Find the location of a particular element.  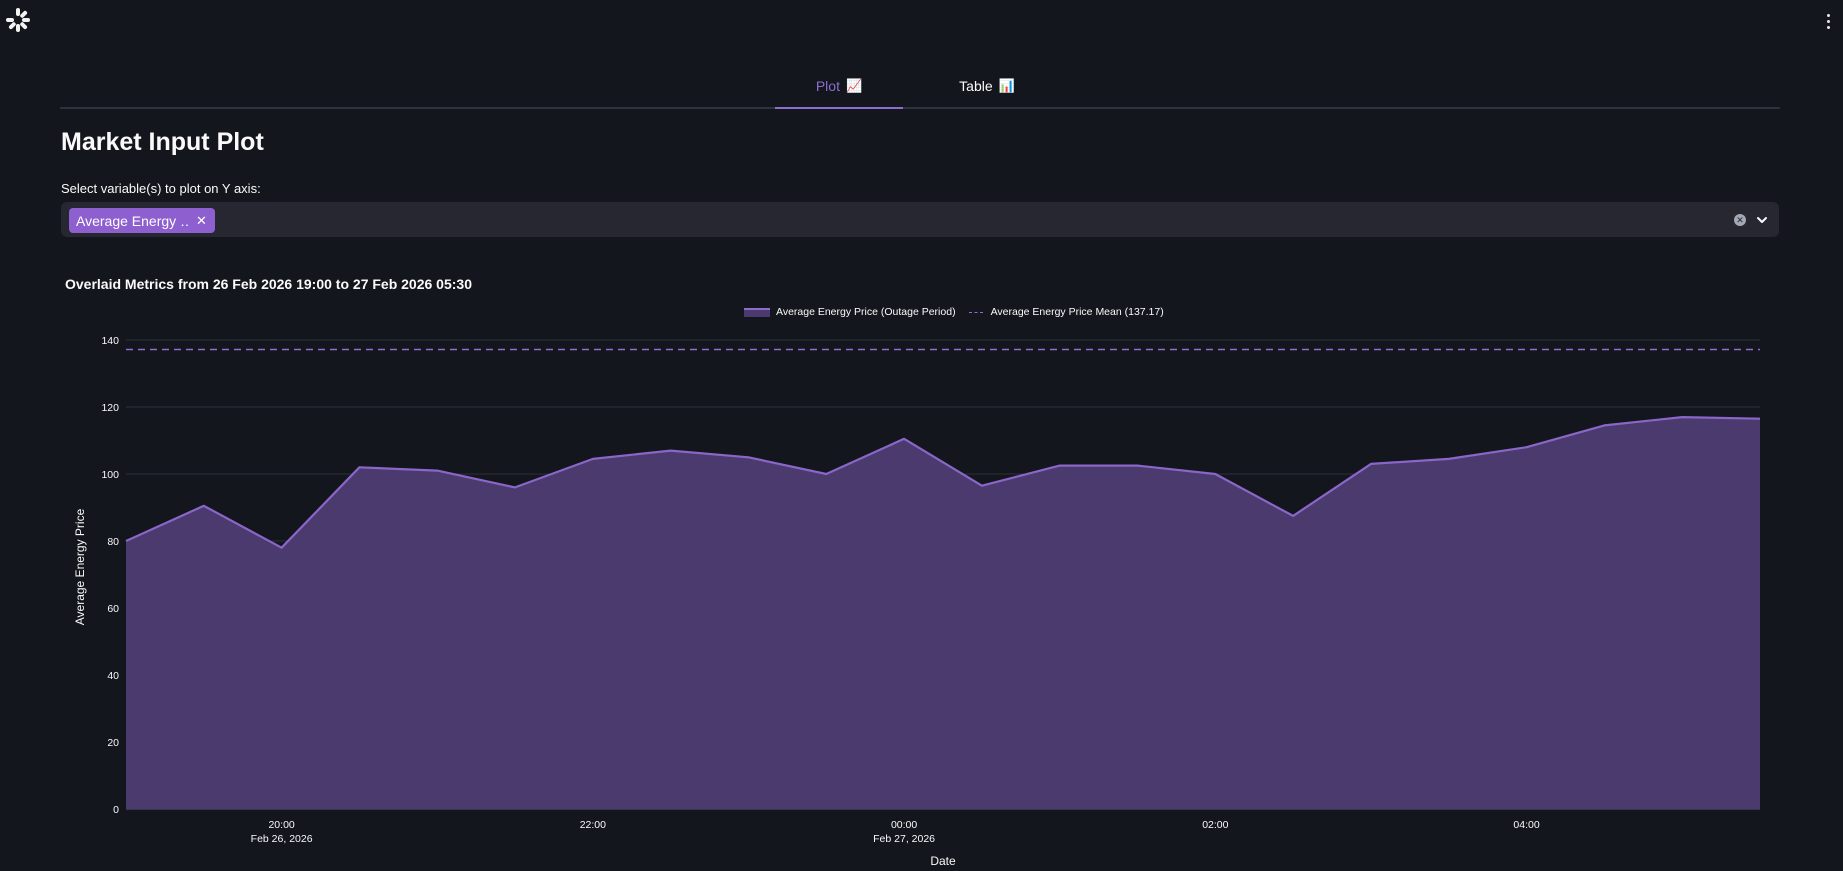

x-tick-label: 20:00 is located at coordinates (281, 825).